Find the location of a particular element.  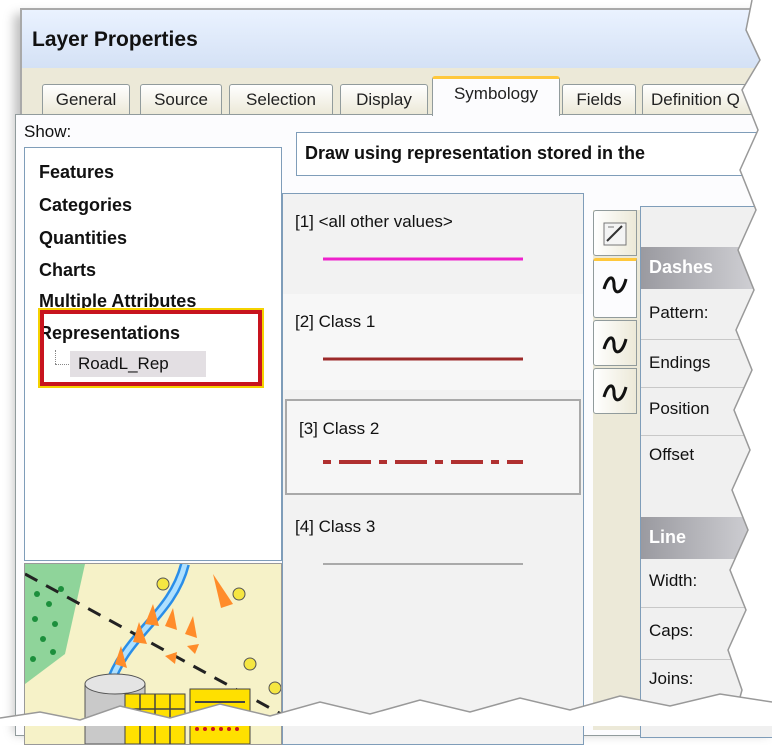

class-label: [4] Class 3 is located at coordinates (335, 526).